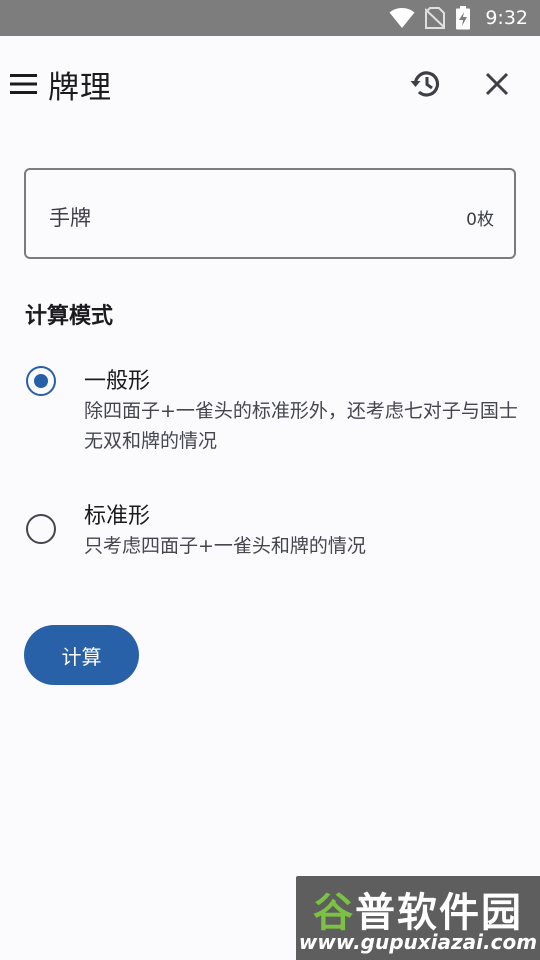 The height and width of the screenshot is (960, 540). What do you see at coordinates (301, 426) in the screenshot?
I see `mode-option-general-desc: 除四面子+一雀头的标准形外，还考虑七对子与国士无双和牌的情况` at bounding box center [301, 426].